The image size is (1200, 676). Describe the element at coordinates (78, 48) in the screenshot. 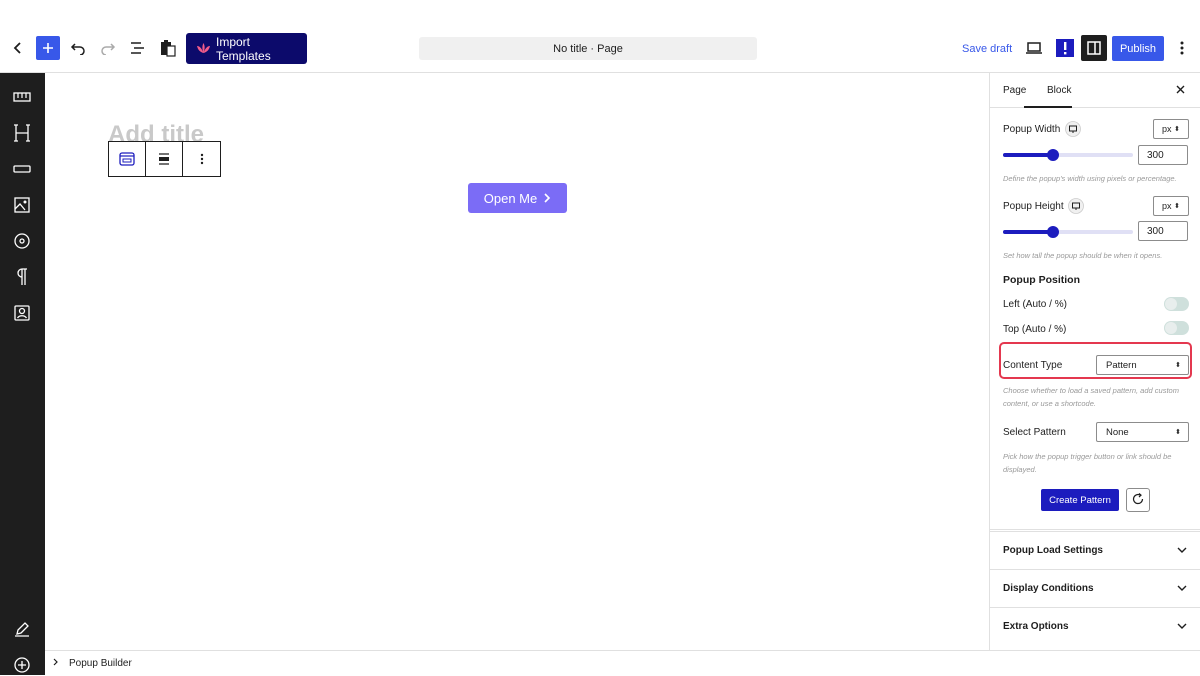

I see `undo-icon` at that location.